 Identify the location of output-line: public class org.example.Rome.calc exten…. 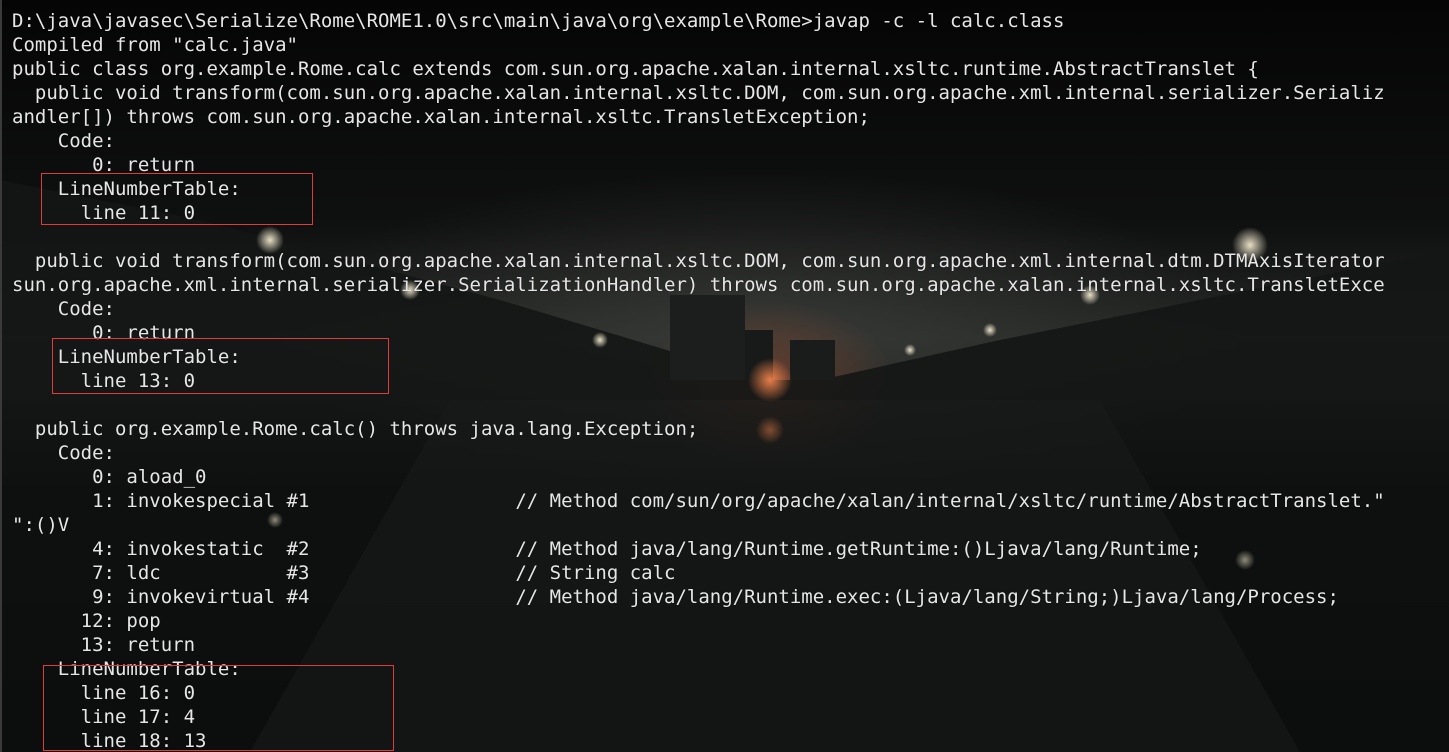
(635, 69).